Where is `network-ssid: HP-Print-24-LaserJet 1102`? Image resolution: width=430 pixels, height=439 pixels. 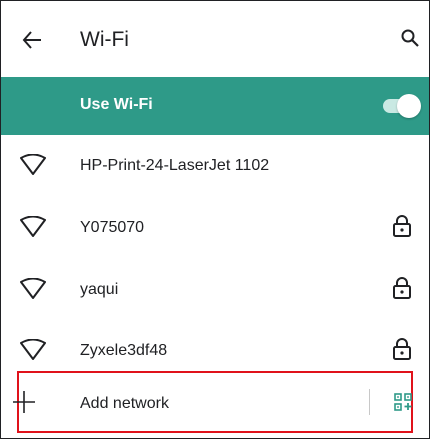 network-ssid: HP-Print-24-LaserJet 1102 is located at coordinates (175, 165).